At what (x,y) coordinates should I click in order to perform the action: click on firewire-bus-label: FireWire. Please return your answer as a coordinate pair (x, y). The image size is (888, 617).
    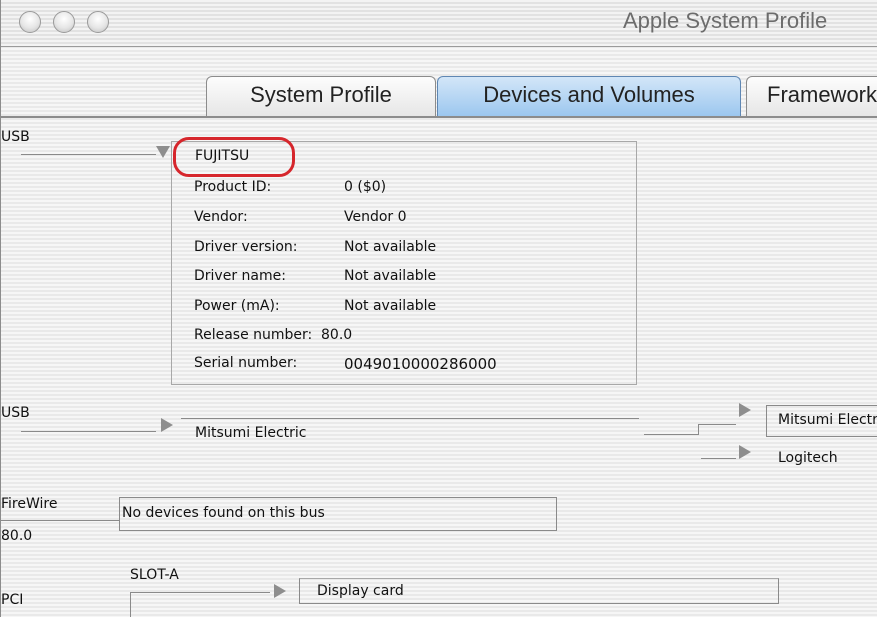
    Looking at the image, I should click on (29, 504).